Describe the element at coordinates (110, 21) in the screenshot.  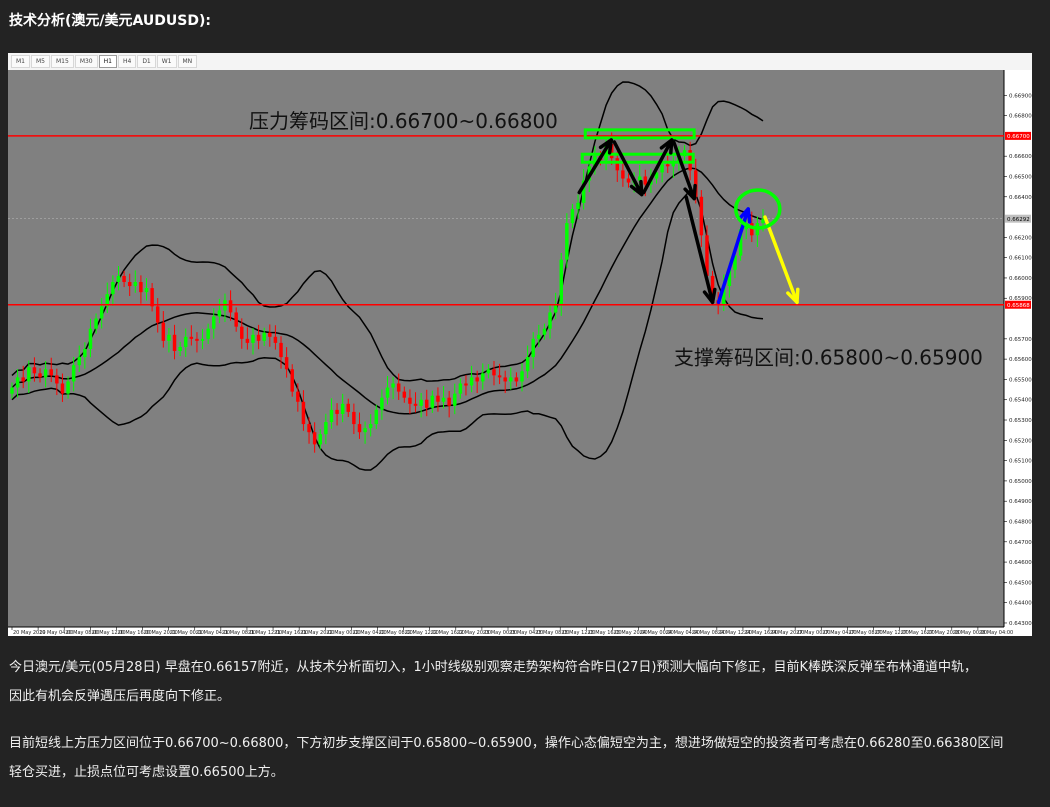
I see `page-heading: 技术分析(澳元/美元AUDUSD):` at that location.